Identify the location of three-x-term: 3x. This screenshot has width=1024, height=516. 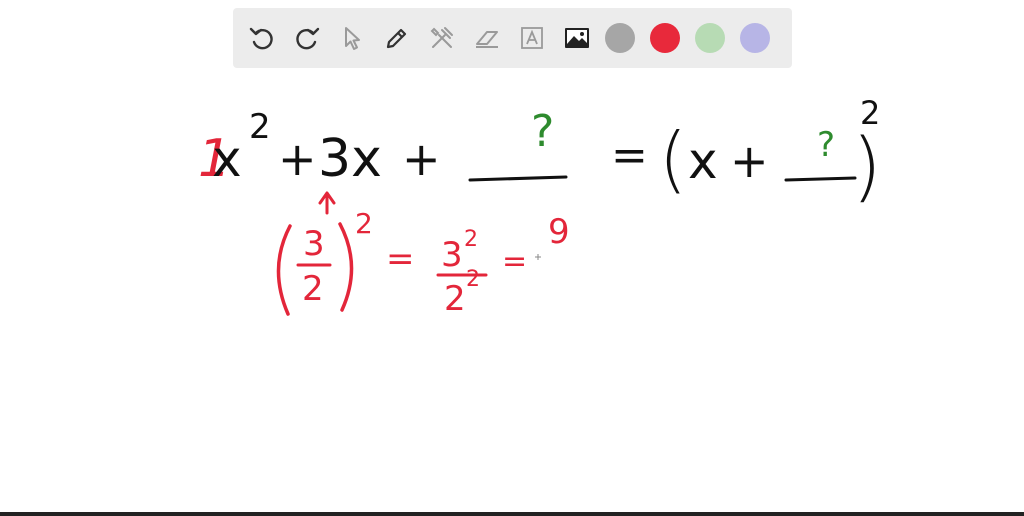
(350, 159).